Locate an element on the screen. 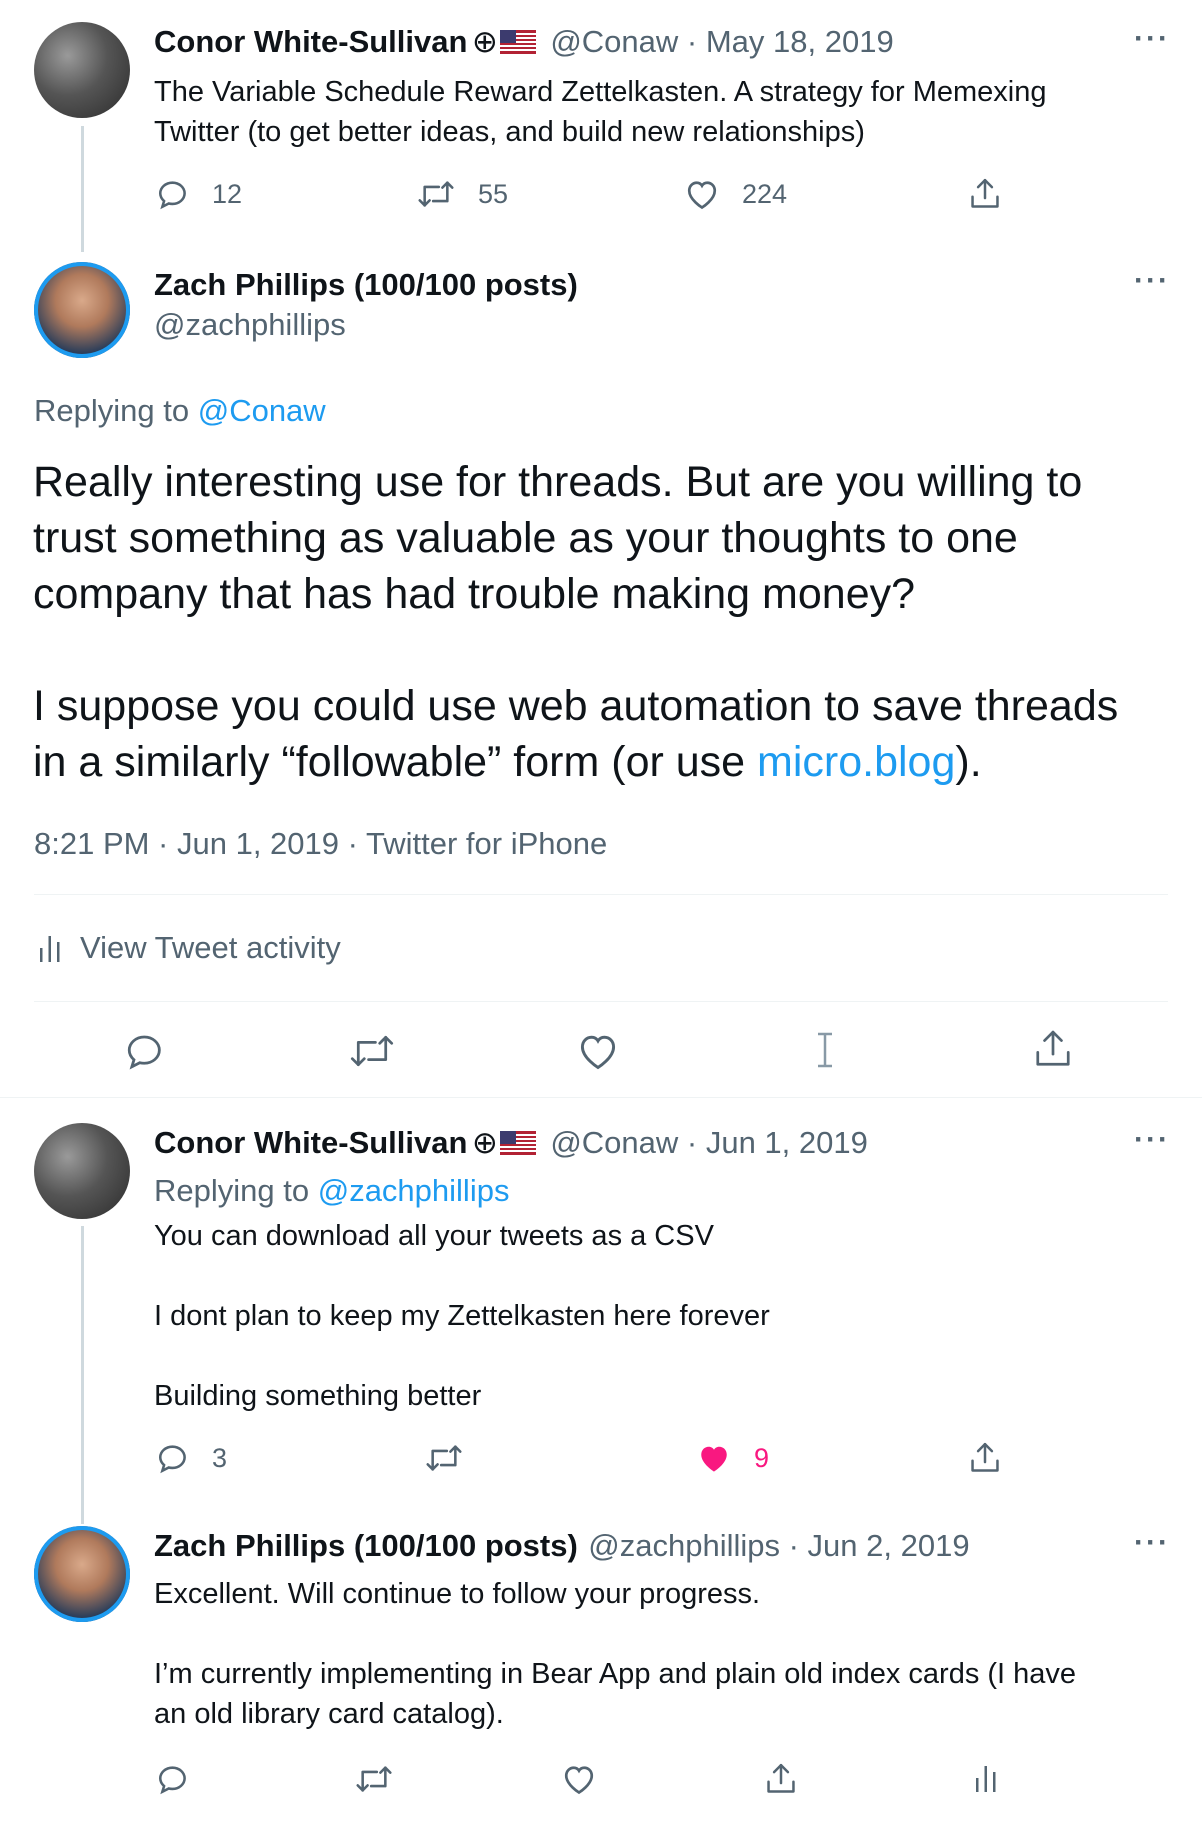 The height and width of the screenshot is (1822, 1202). analytics-button is located at coordinates (986, 1778).